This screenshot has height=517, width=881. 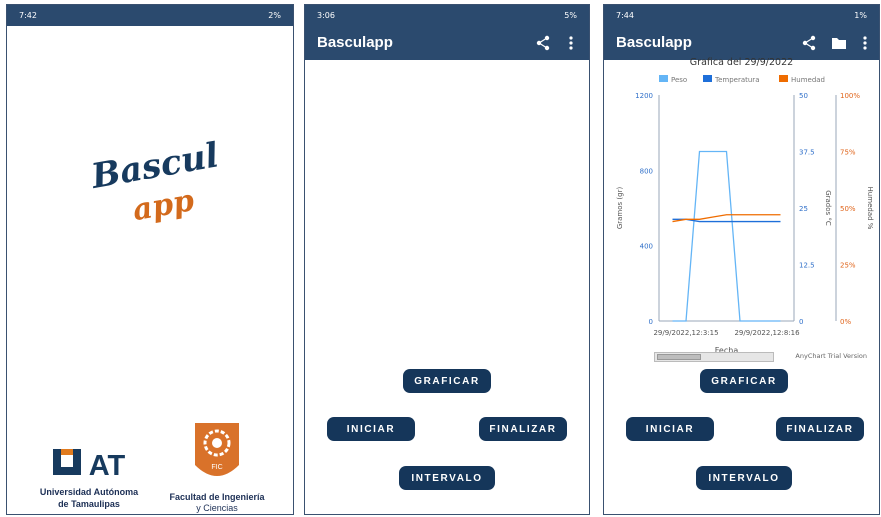 I want to click on folder-icon, so click(x=839, y=43).